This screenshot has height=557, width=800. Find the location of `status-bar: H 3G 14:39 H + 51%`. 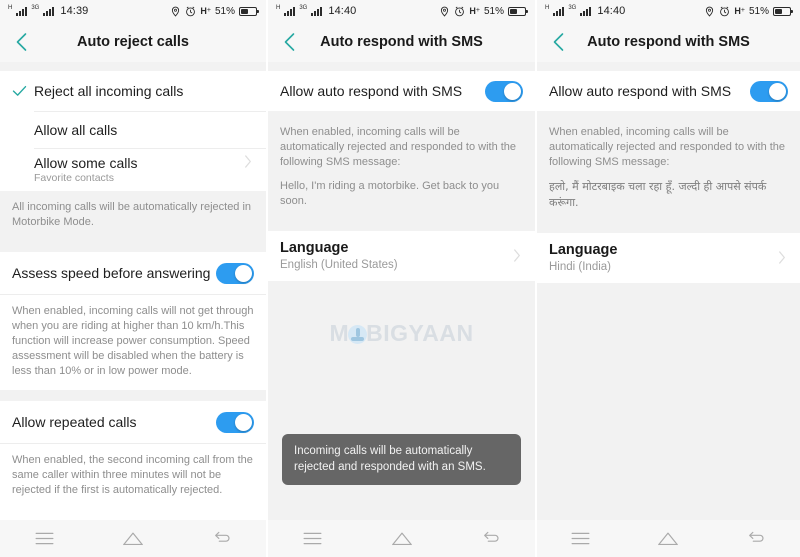

status-bar: H 3G 14:39 H + 51% is located at coordinates (133, 11).